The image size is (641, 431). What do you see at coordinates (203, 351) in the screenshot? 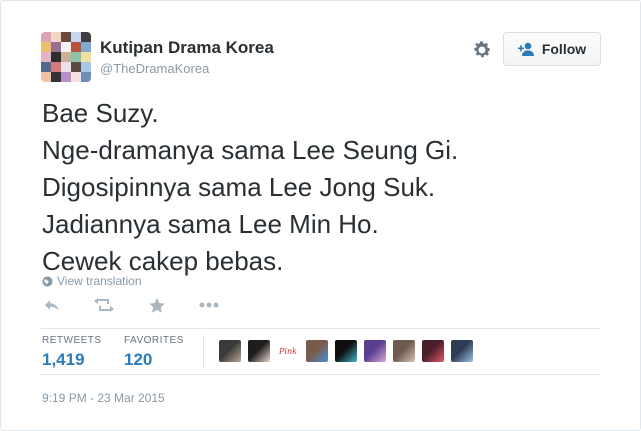
I see `stats-divider` at bounding box center [203, 351].